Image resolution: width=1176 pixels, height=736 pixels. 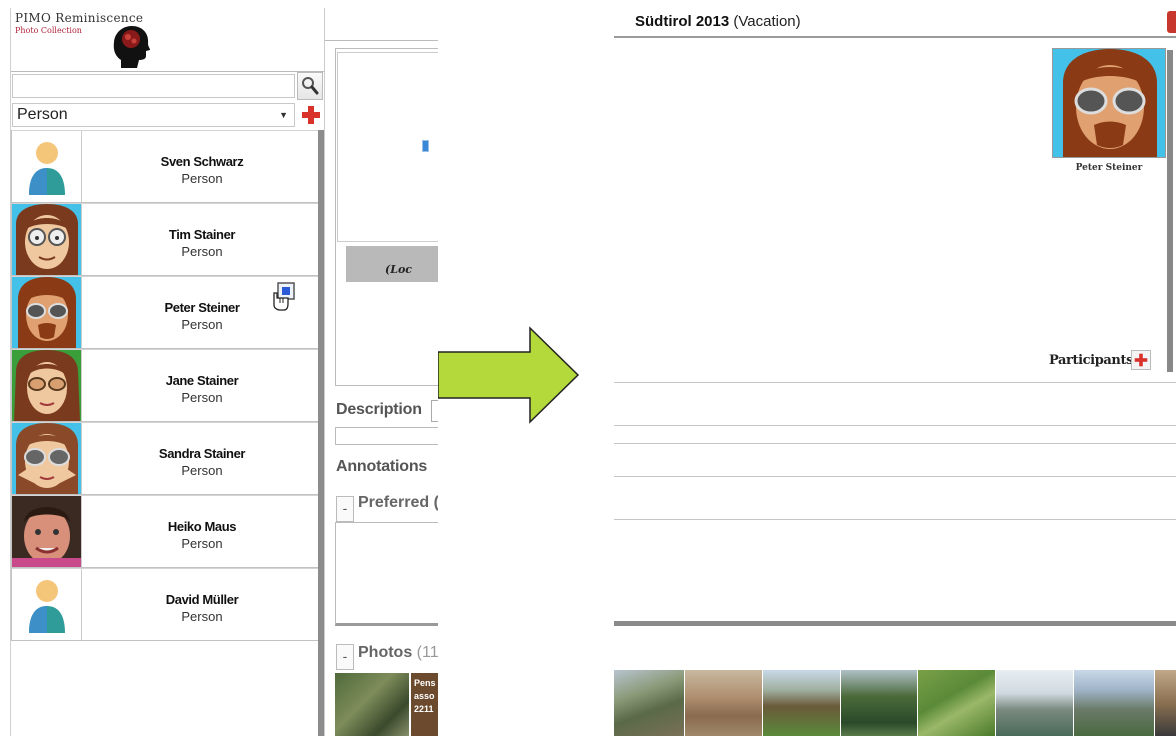 What do you see at coordinates (48, 30) in the screenshot?
I see `logo-subtitle: Photo Collection` at bounding box center [48, 30].